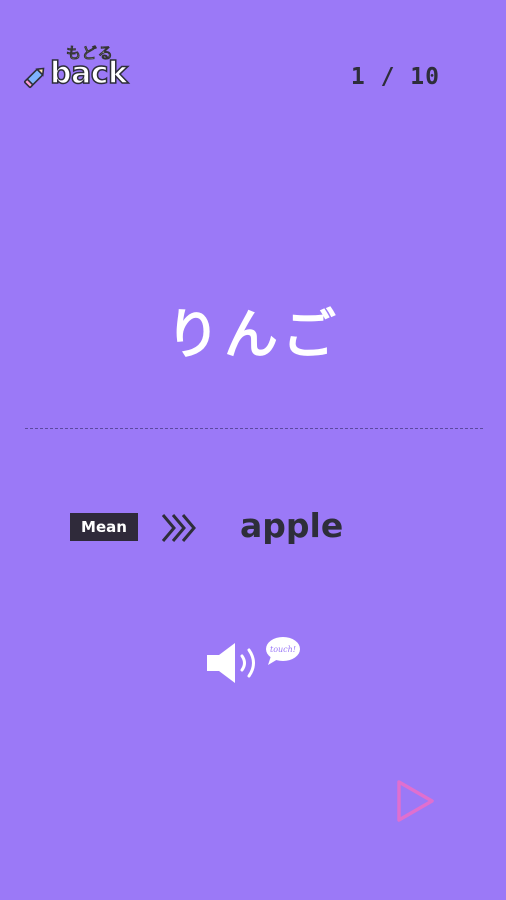 The image size is (506, 900). I want to click on back-button: もどる back, so click(85, 72).